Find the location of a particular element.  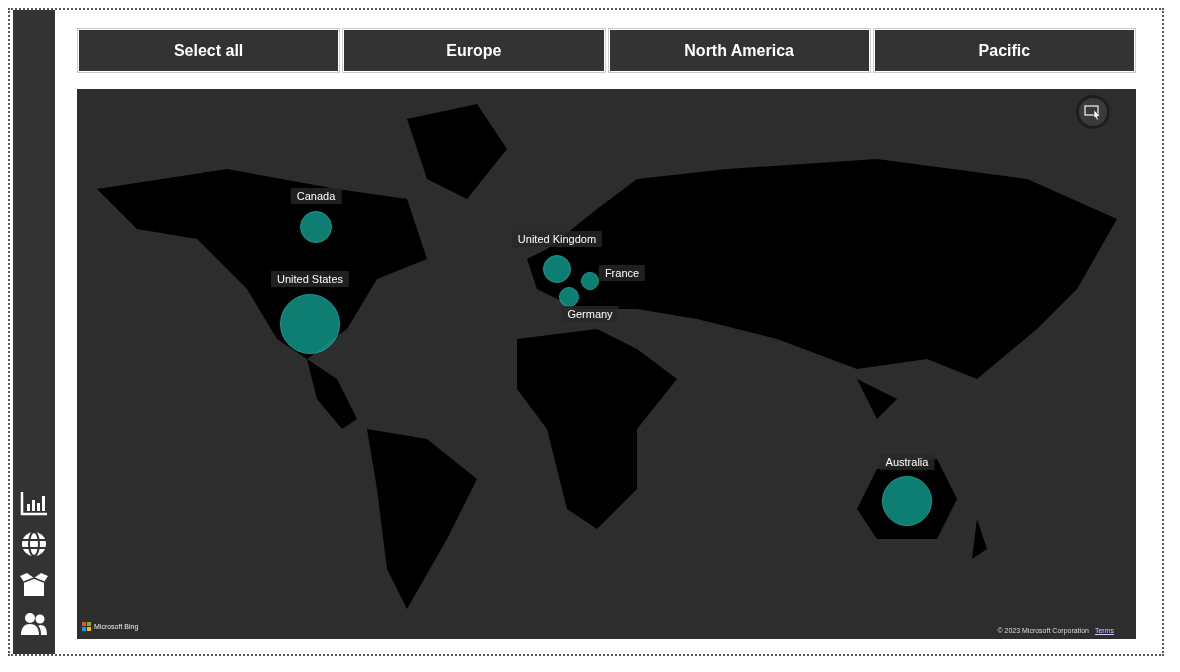

bubble-label: United Kingdom is located at coordinates (557, 239).